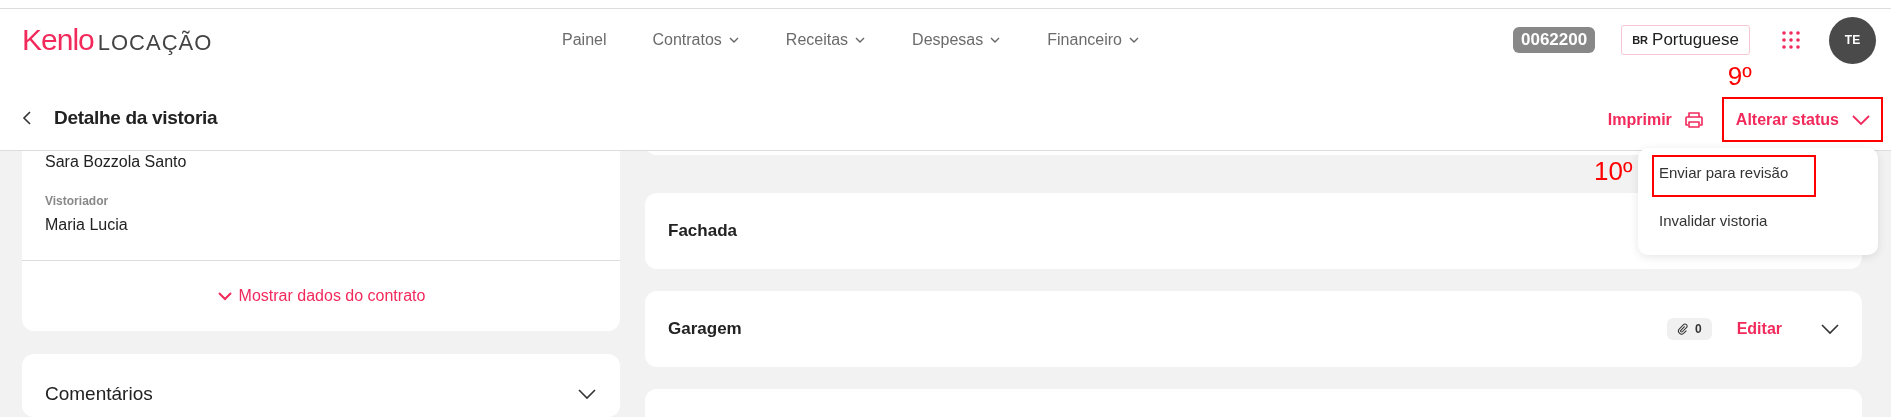 This screenshot has width=1891, height=418. What do you see at coordinates (702, 231) in the screenshot?
I see `room-name: Fachada` at bounding box center [702, 231].